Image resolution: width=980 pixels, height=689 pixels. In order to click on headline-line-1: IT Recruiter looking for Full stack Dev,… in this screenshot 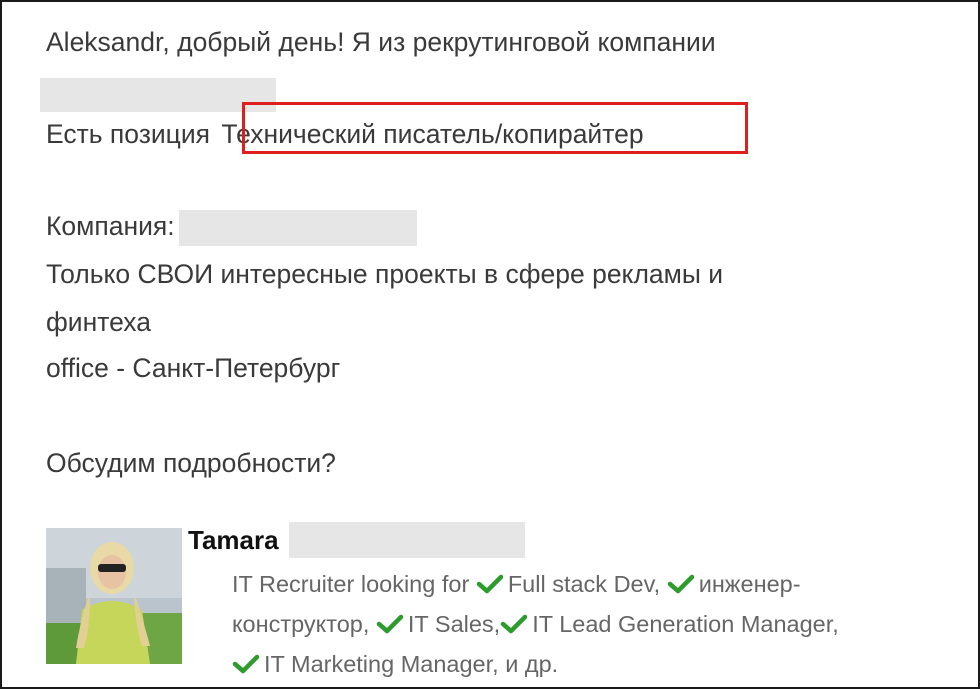, I will do `click(592, 584)`.